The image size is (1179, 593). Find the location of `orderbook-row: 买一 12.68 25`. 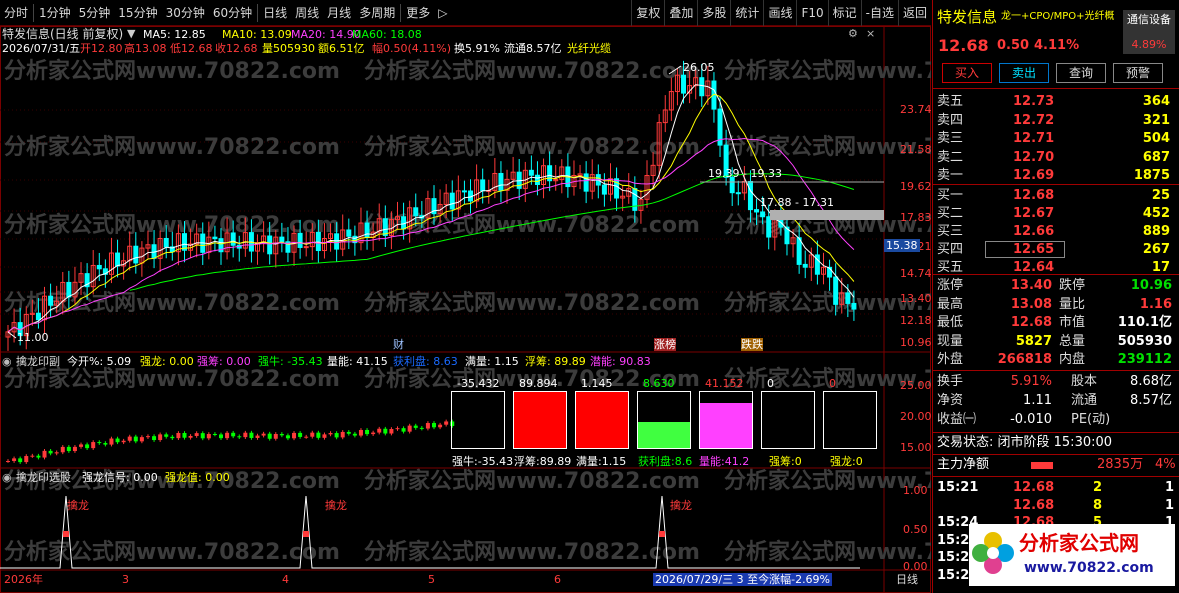

orderbook-row: 买一 12.68 25 is located at coordinates (1056, 195).